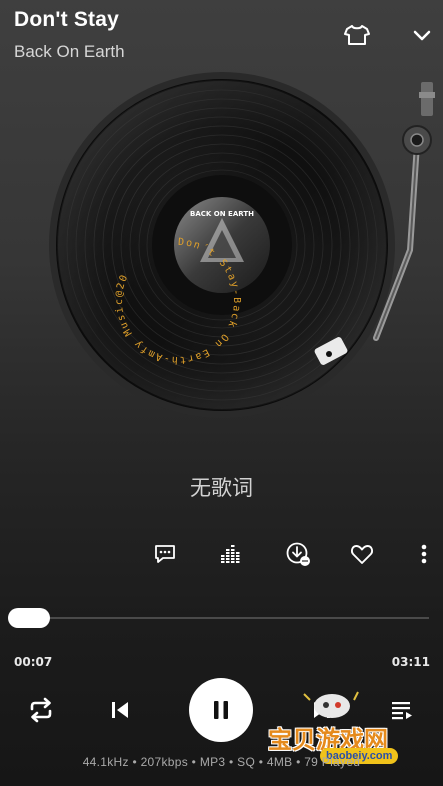 This screenshot has height=786, width=443. I want to click on progress-thumb, so click(29, 618).